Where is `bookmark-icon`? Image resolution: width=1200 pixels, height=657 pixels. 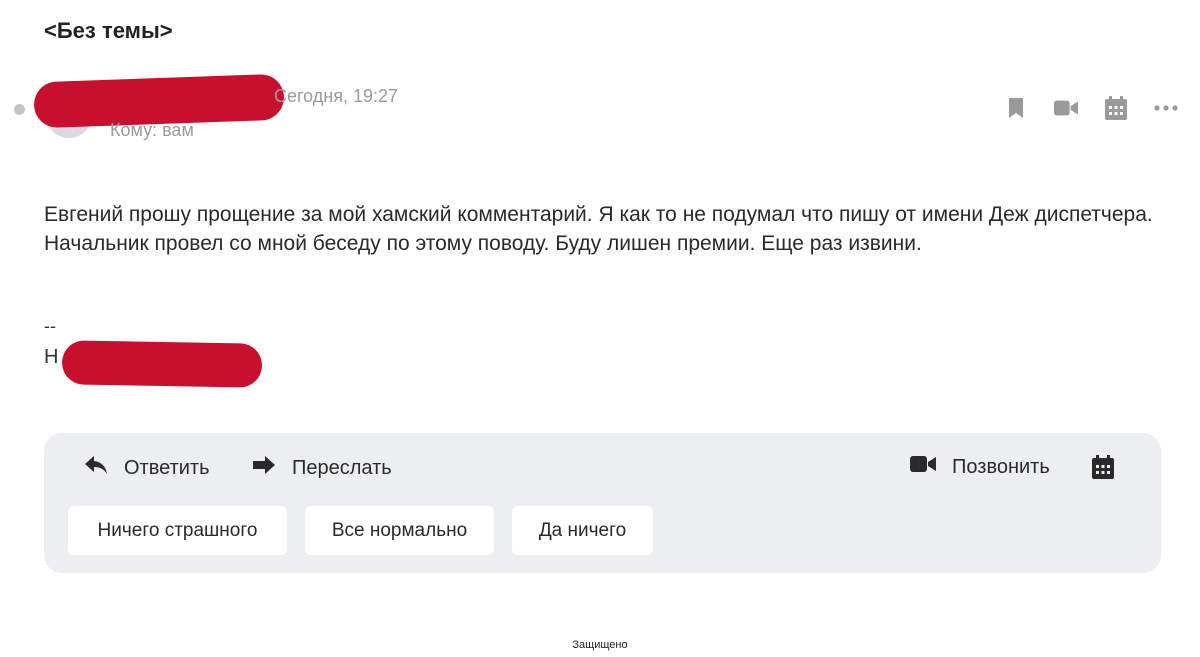
bookmark-icon is located at coordinates (1016, 108).